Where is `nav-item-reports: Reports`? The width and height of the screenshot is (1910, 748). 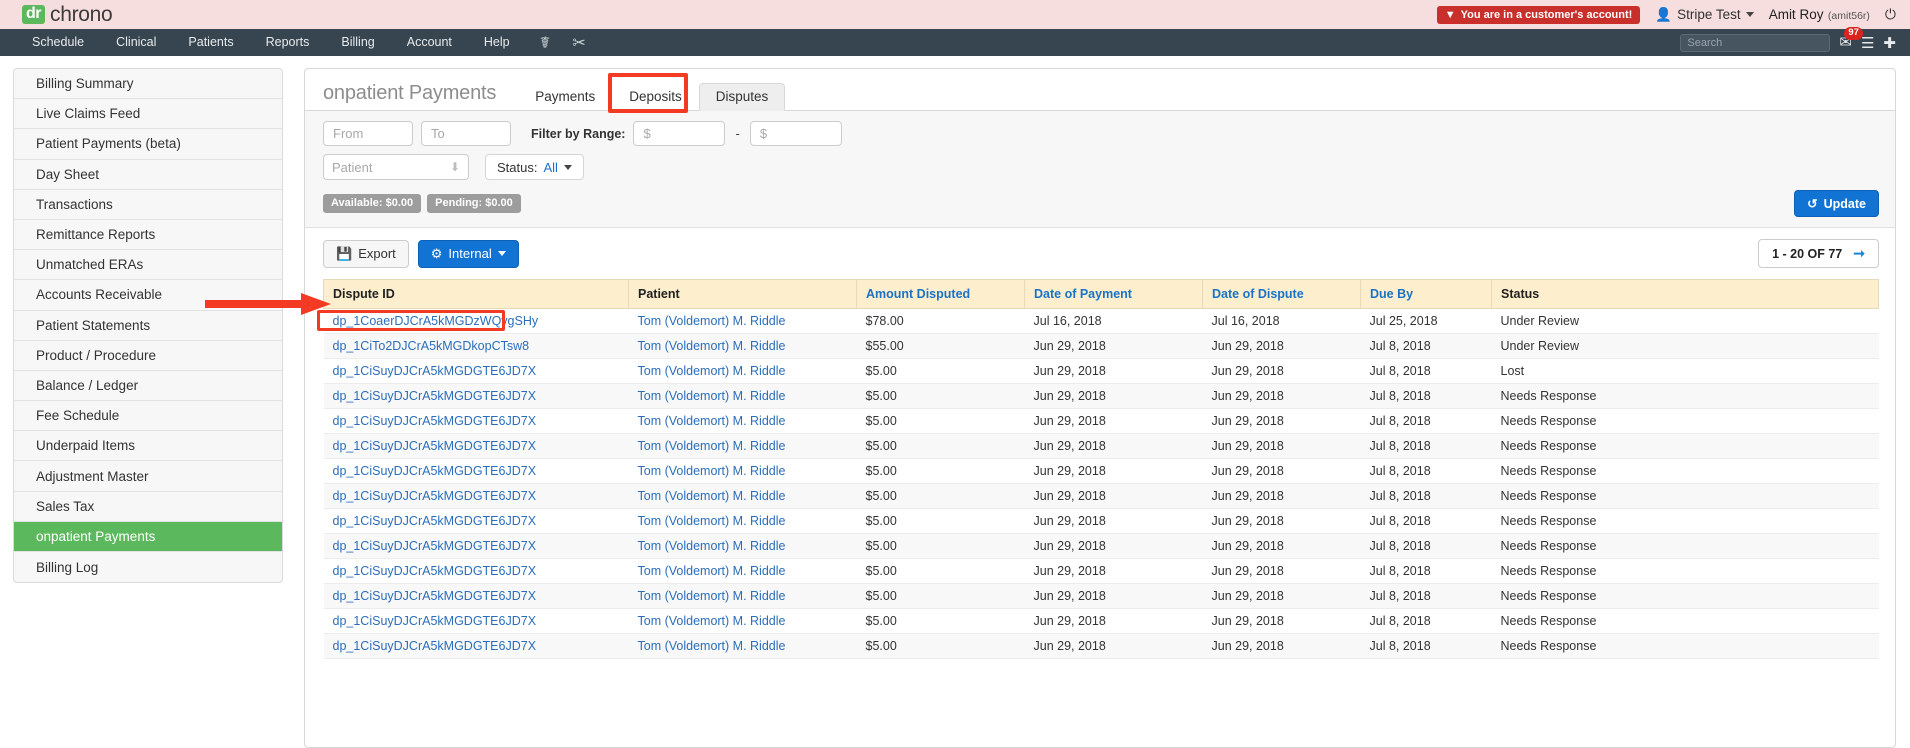
nav-item-reports: Reports is located at coordinates (288, 42).